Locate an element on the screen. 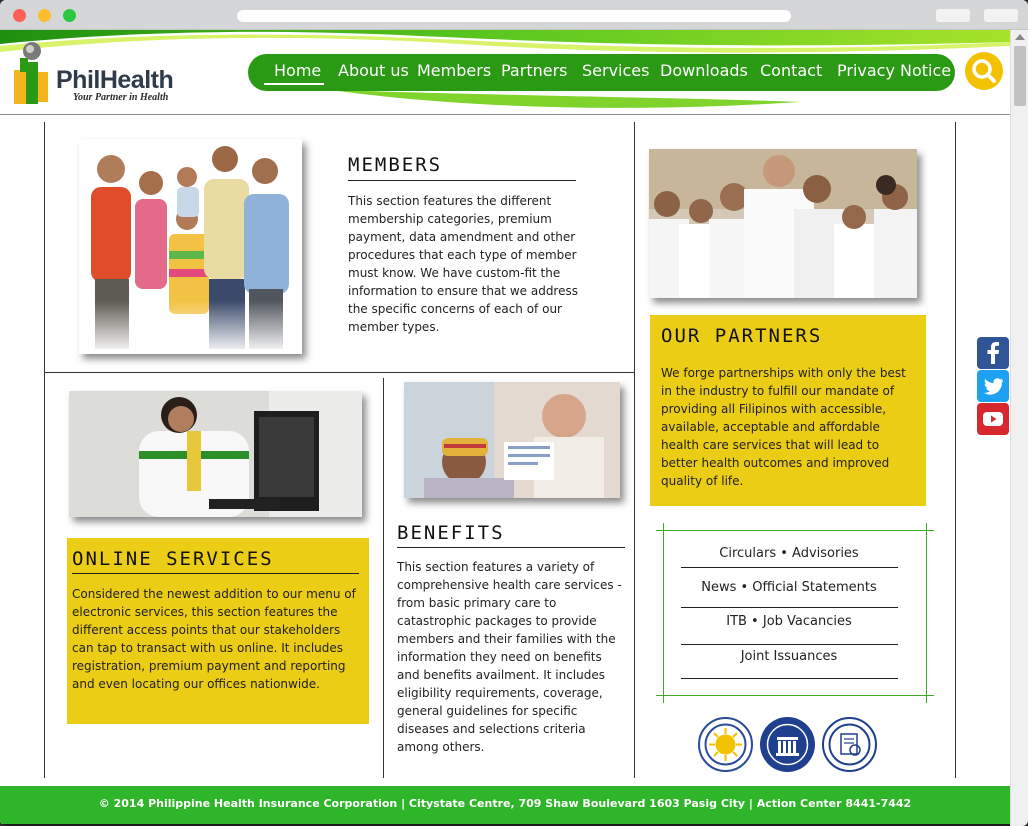  nav-about-us: About us is located at coordinates (373, 70).